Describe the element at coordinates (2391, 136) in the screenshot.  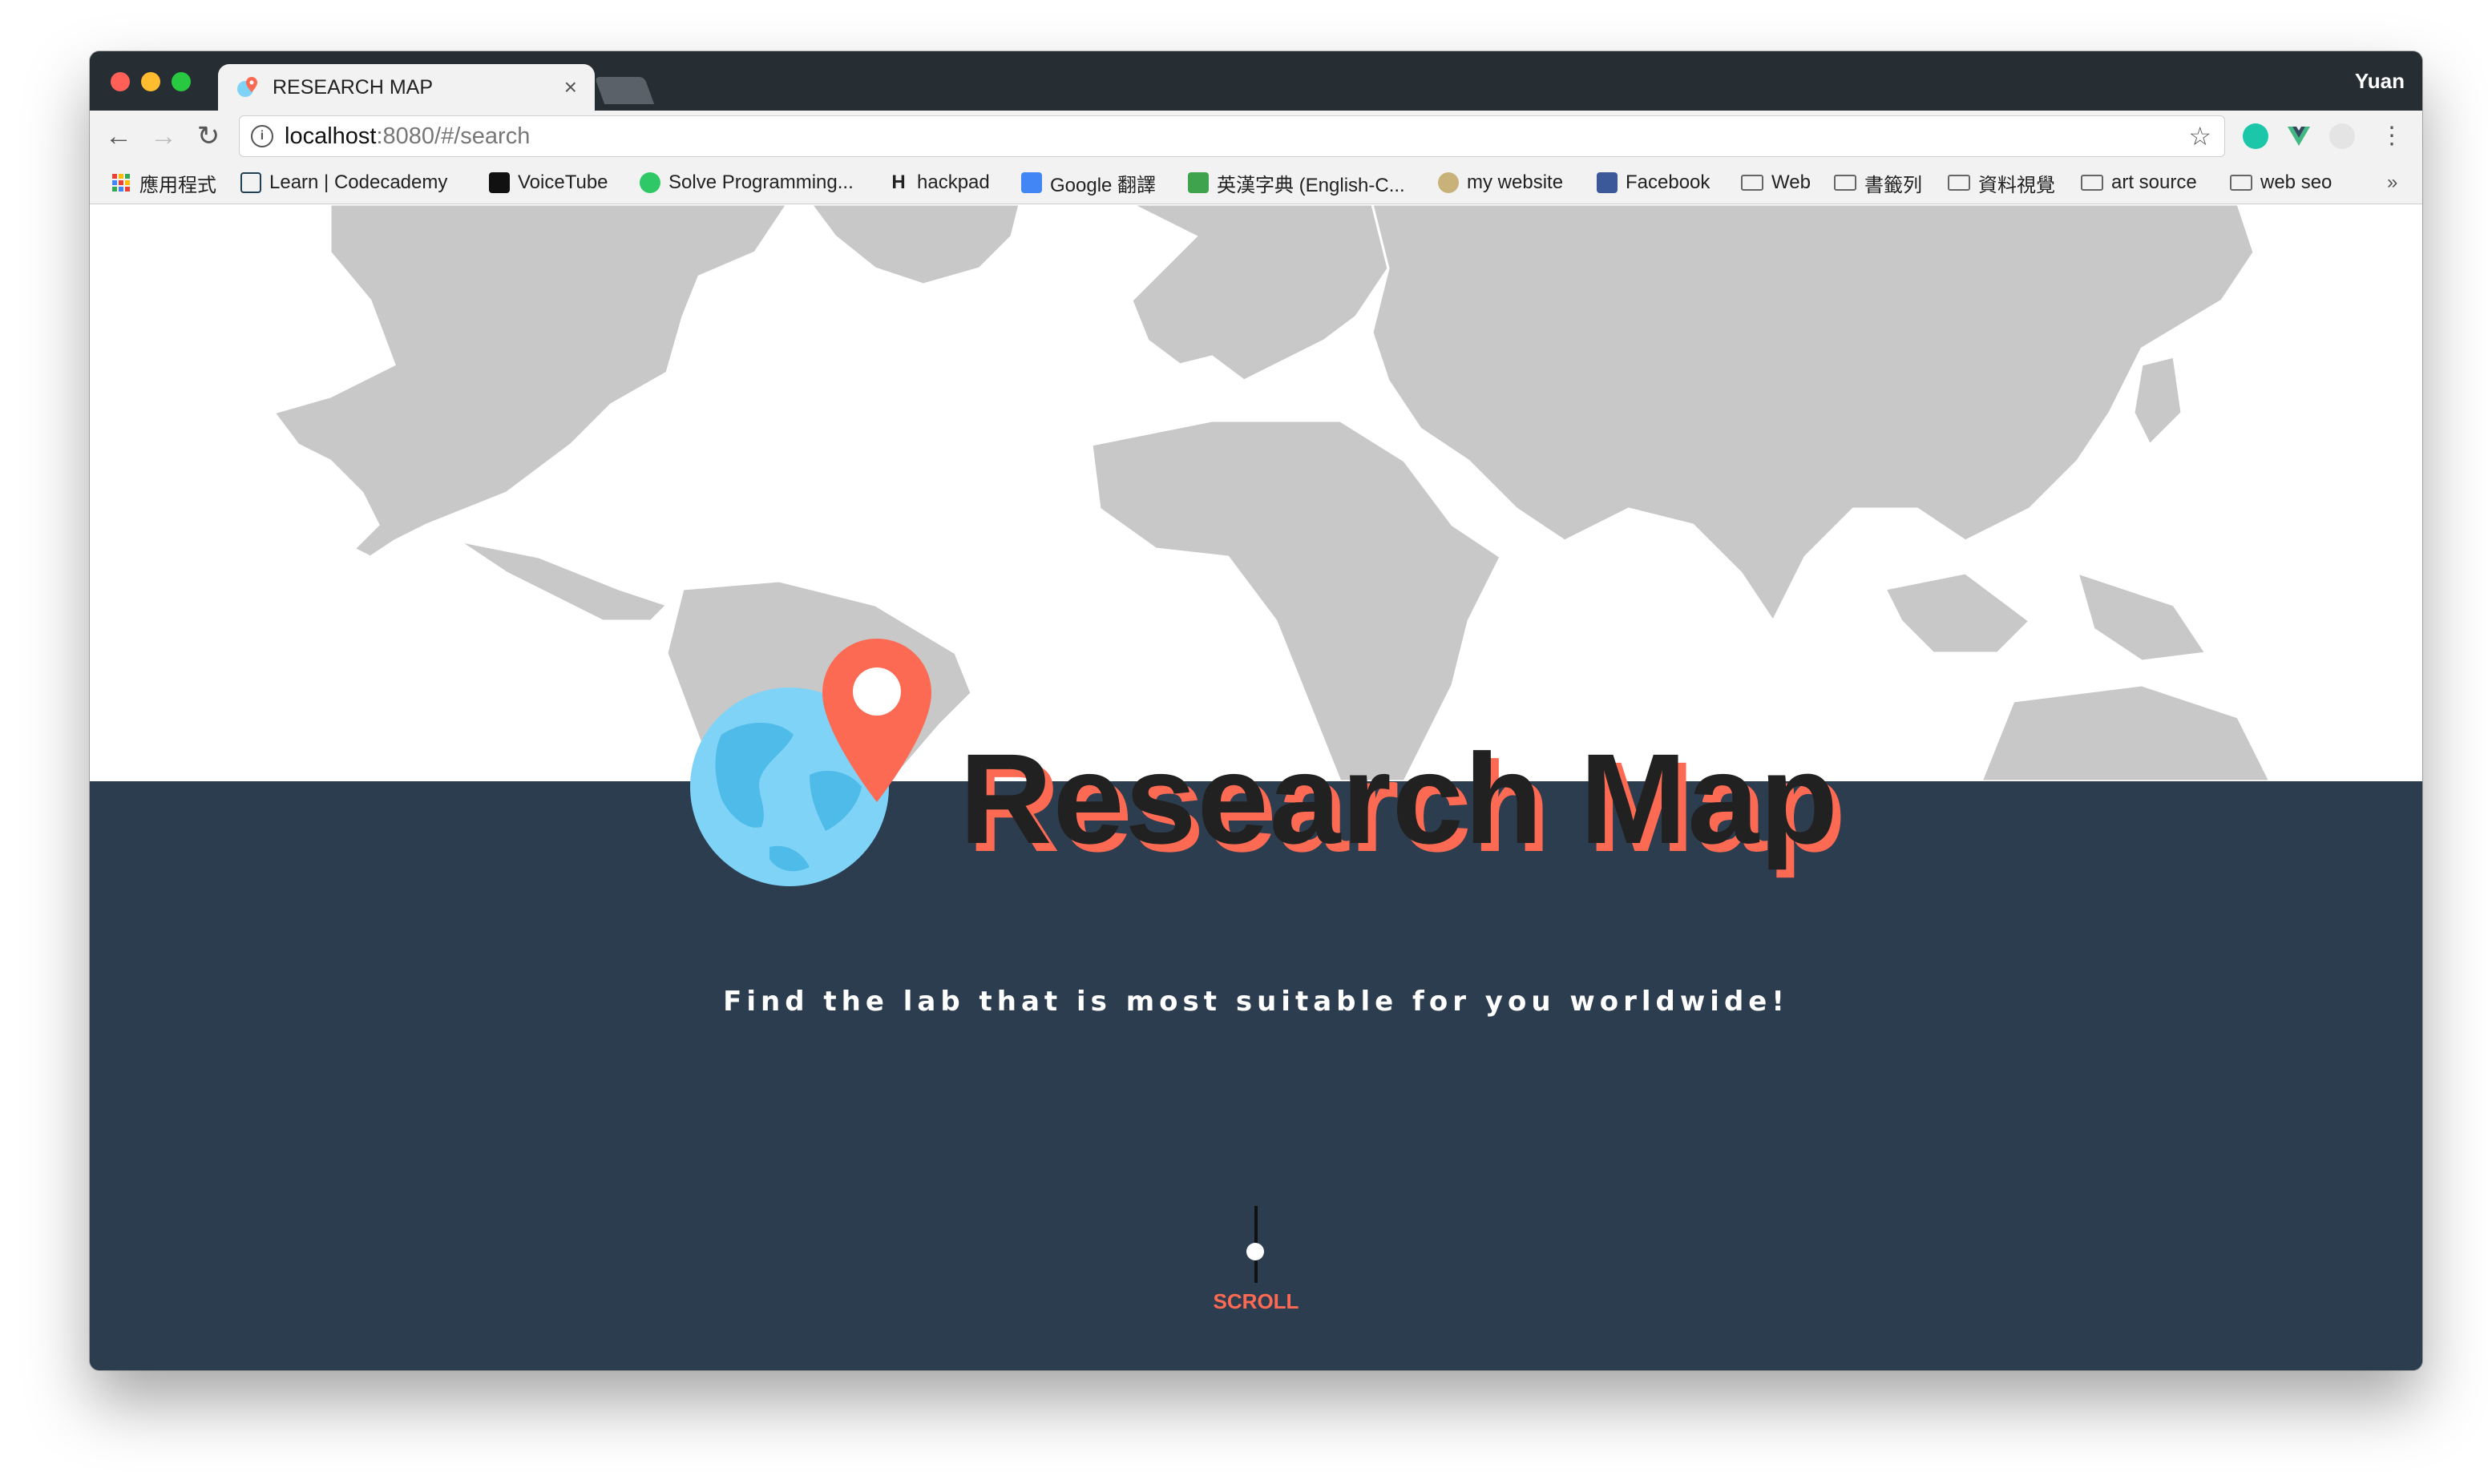
I see `menu-kebab-icon: ⋮` at that location.